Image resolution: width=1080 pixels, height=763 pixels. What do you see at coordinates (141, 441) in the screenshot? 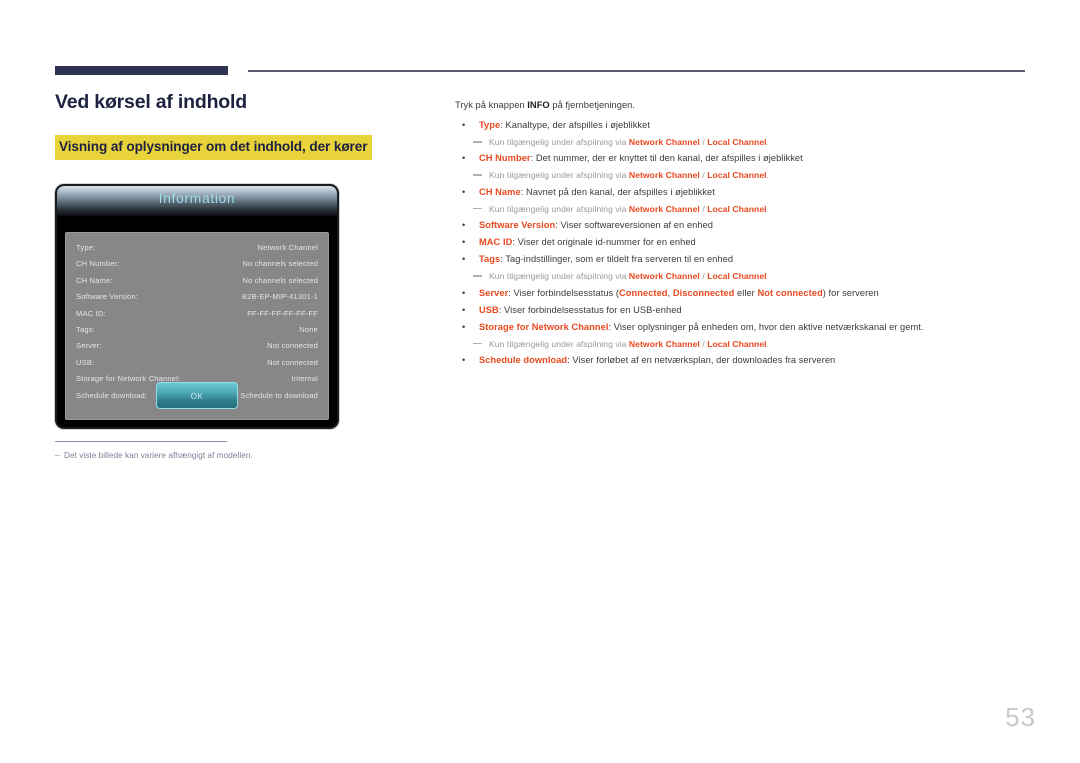
I see `footnote-rule` at bounding box center [141, 441].